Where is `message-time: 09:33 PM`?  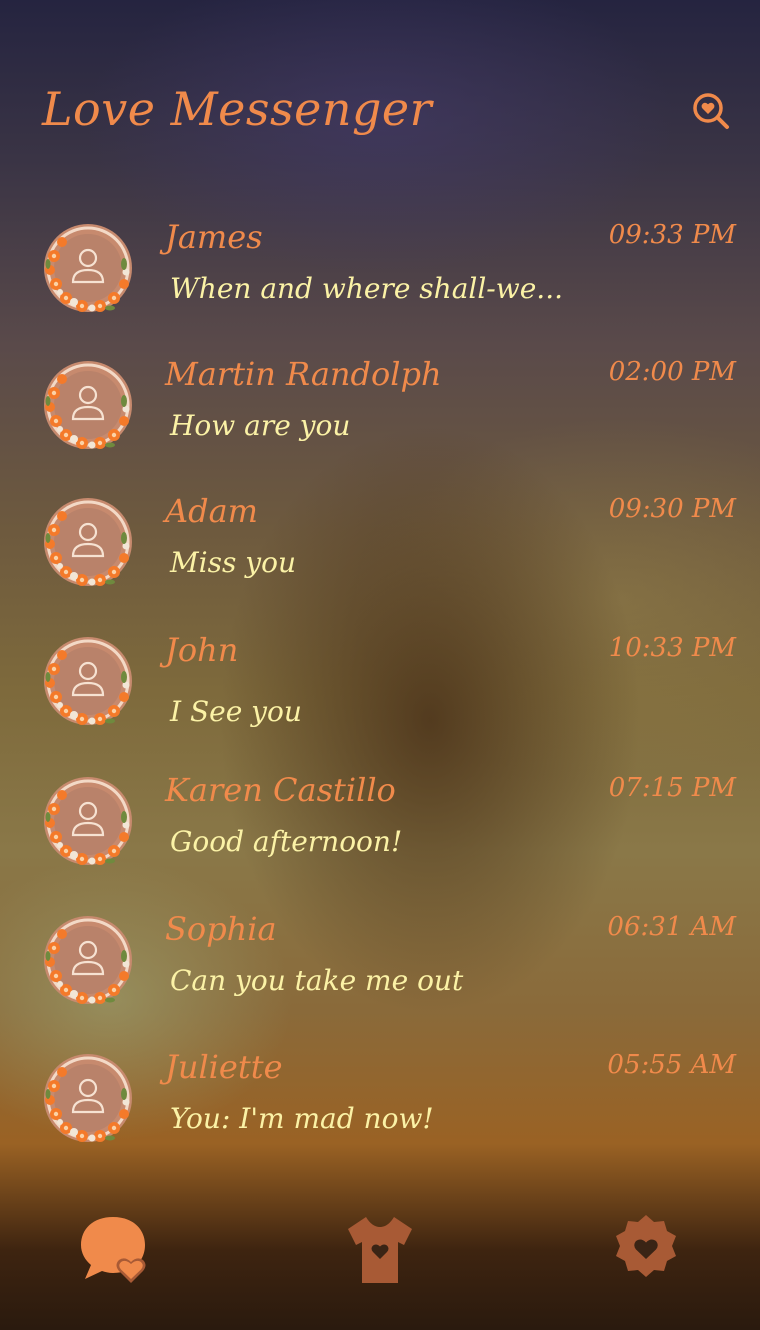
message-time: 09:33 PM is located at coordinates (672, 235).